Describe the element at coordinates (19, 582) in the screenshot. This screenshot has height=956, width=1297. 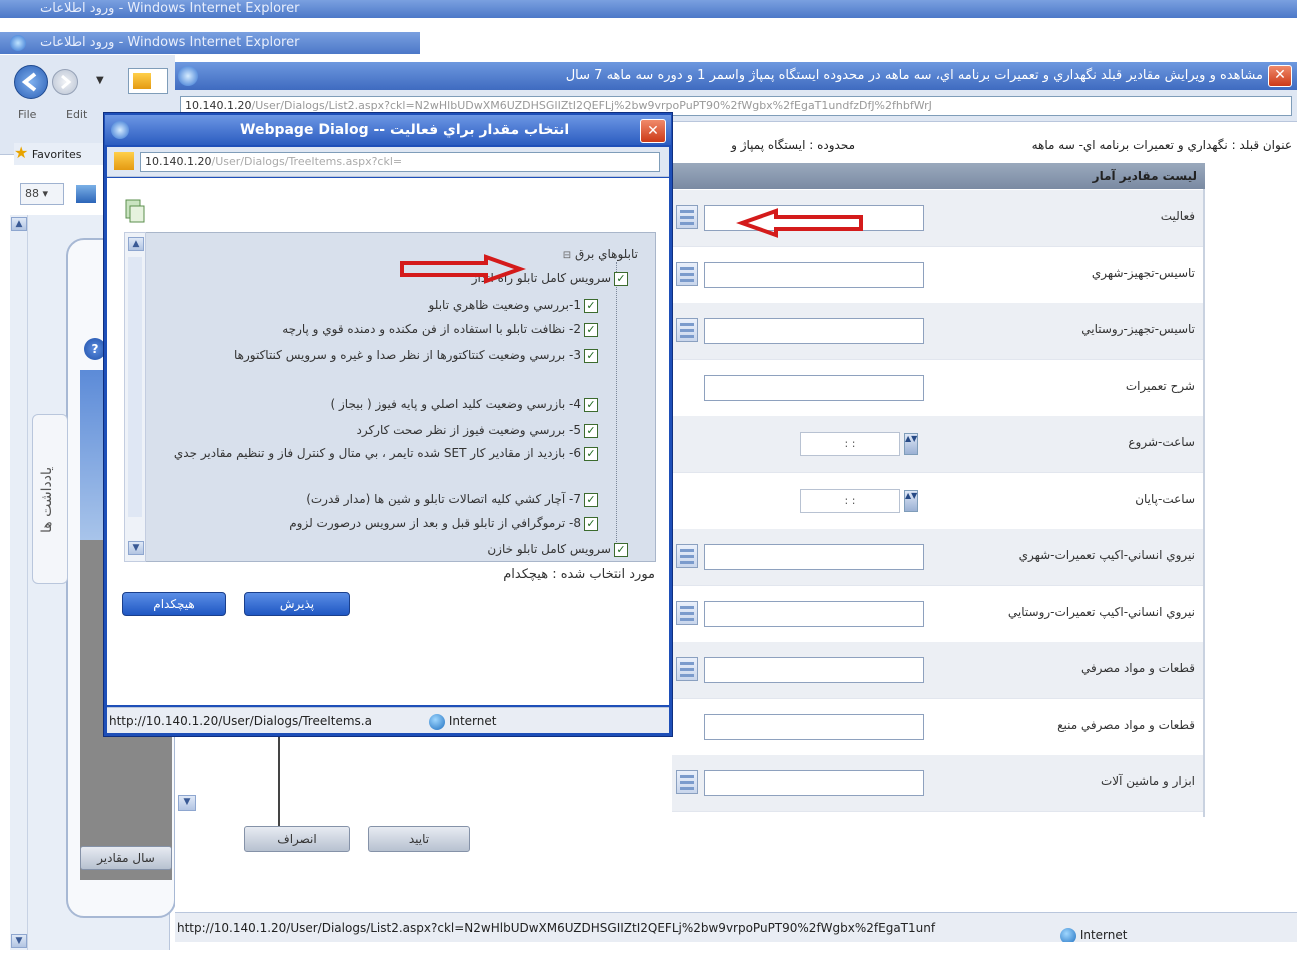
I see `background-scrollbar: ▲ ▼` at that location.